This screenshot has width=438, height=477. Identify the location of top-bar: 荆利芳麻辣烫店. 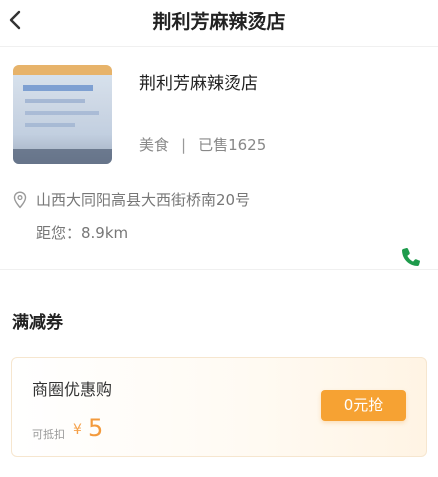
(219, 20).